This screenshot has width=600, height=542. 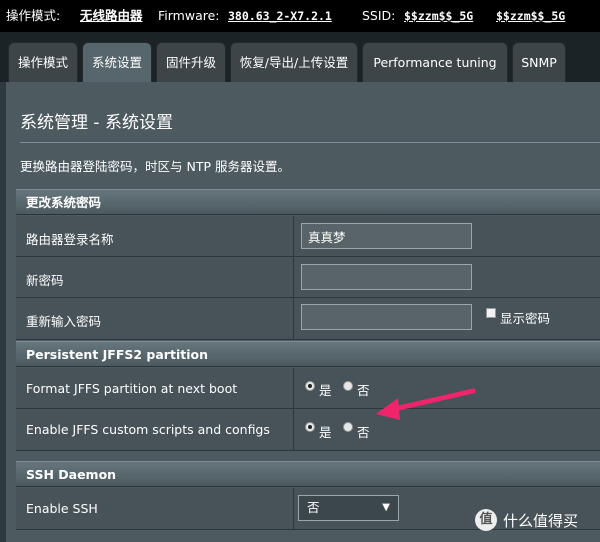 I want to click on new-password-input, so click(x=386, y=277).